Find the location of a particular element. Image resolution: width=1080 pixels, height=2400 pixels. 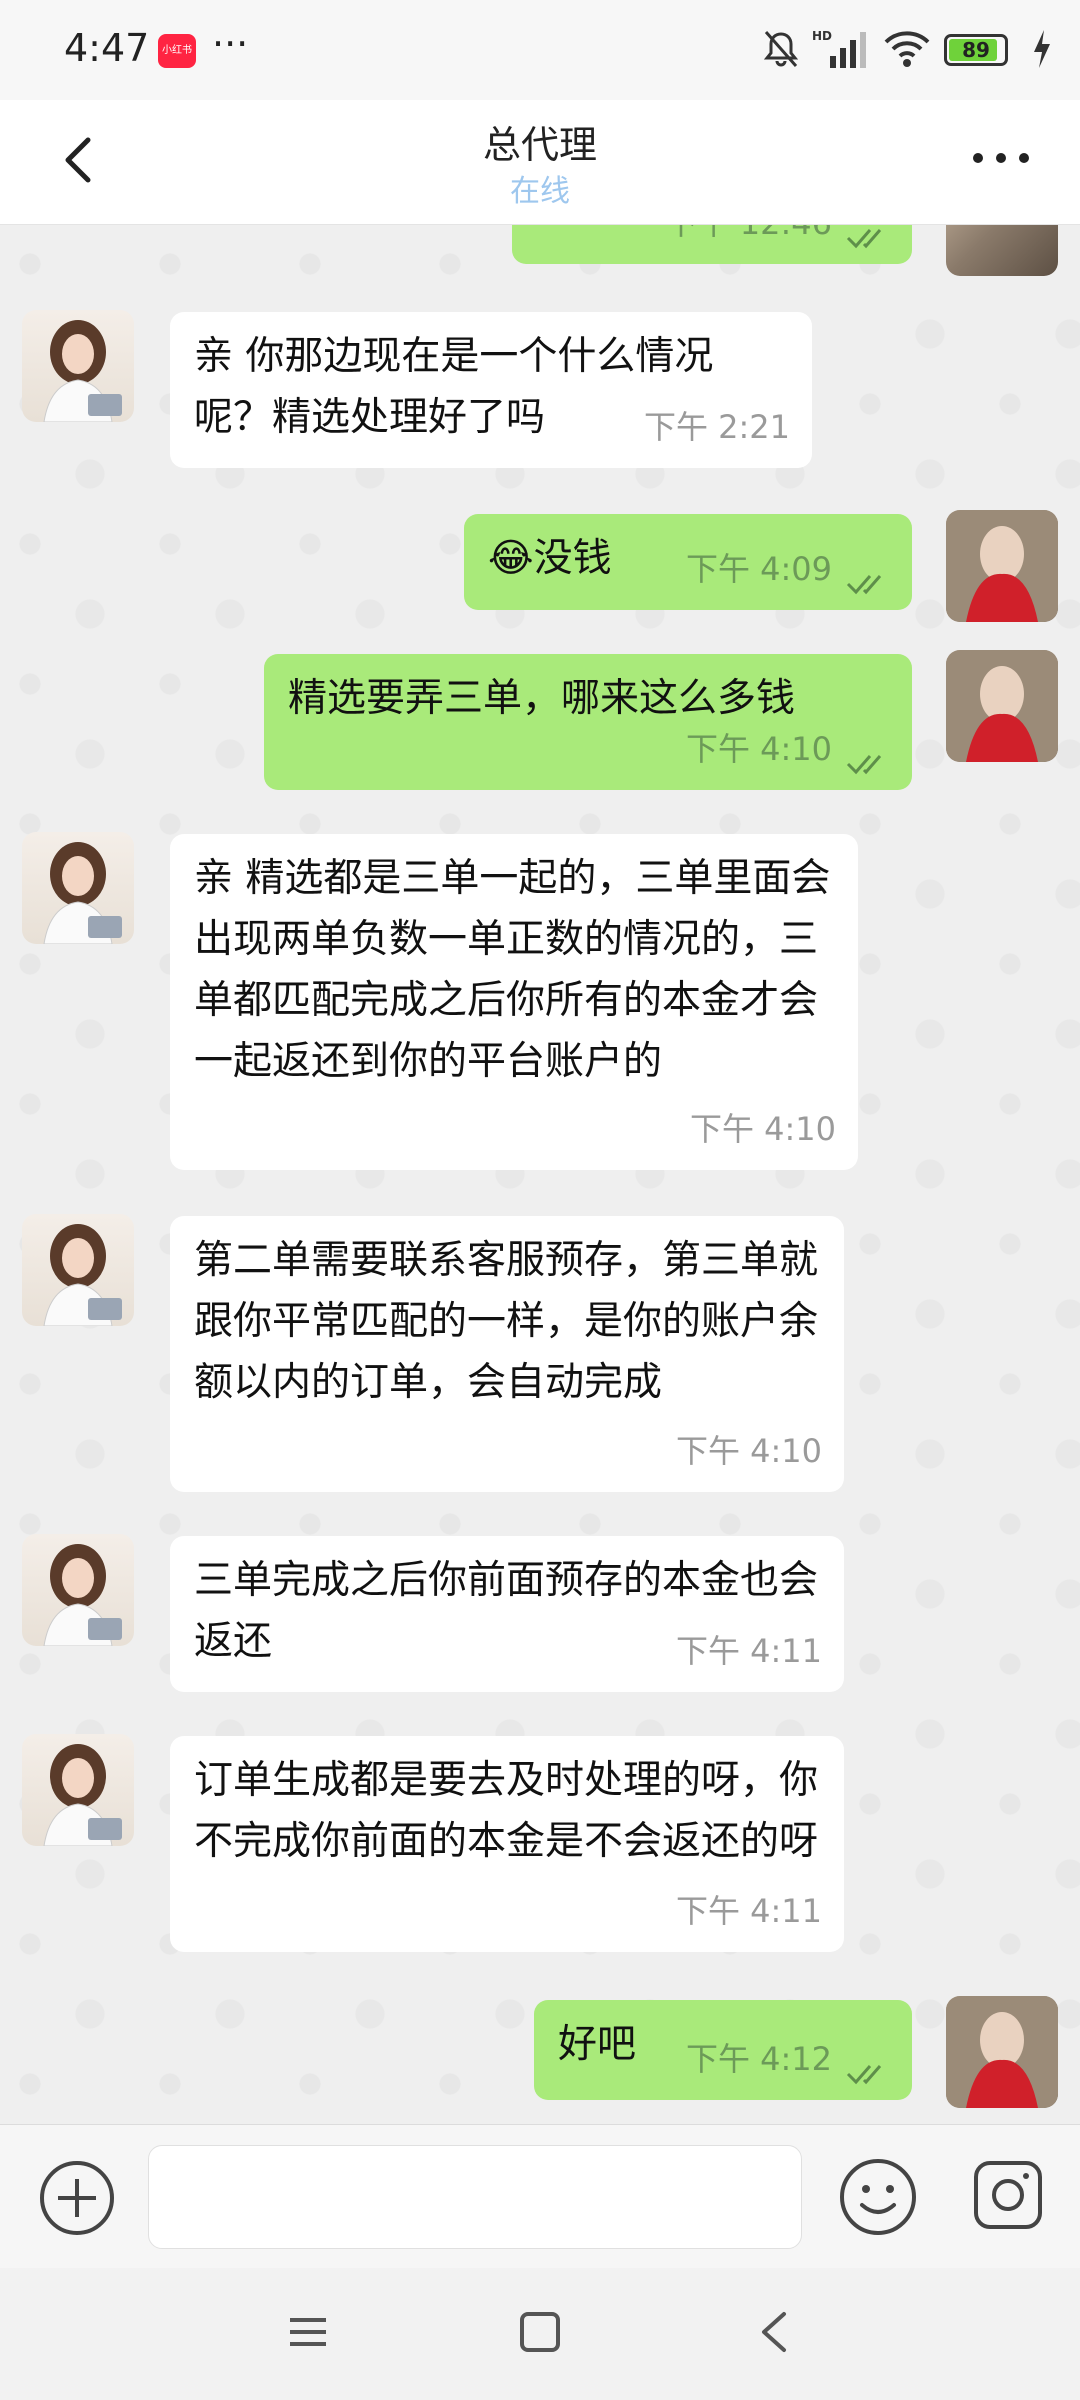

chat-header: 总代理 在线 is located at coordinates (540, 162).